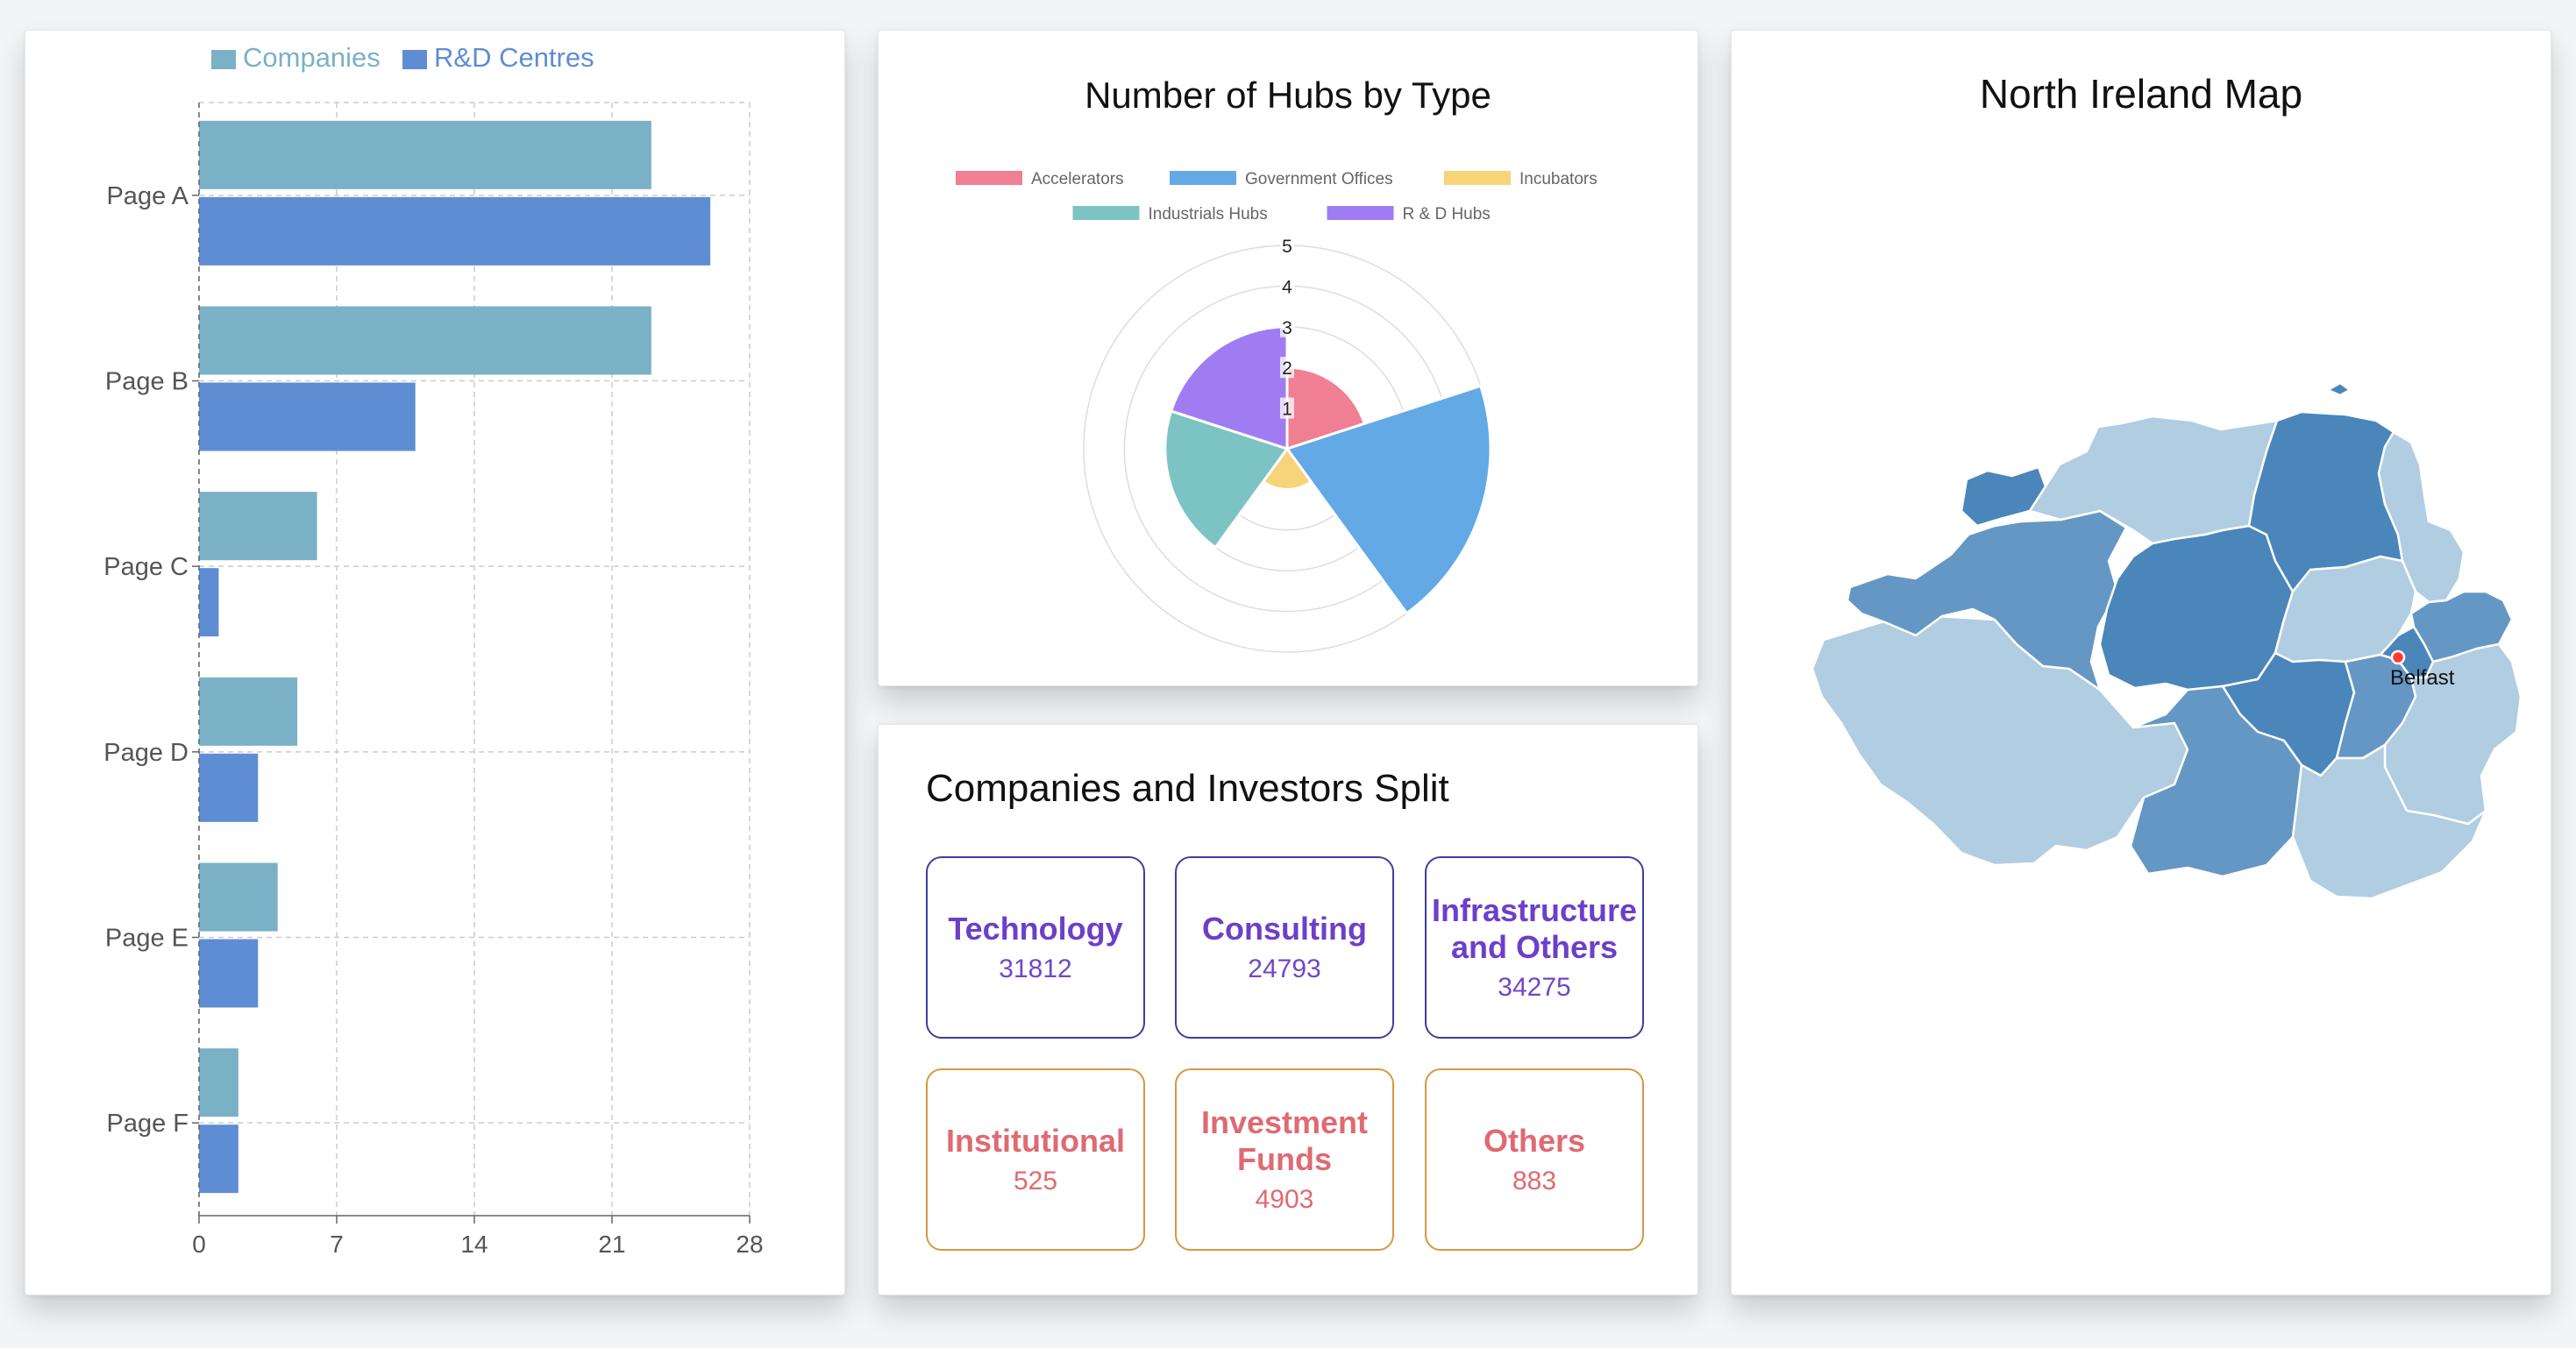 The width and height of the screenshot is (2576, 1348). Describe the element at coordinates (1534, 1181) in the screenshot. I see `tile-value: 883` at that location.